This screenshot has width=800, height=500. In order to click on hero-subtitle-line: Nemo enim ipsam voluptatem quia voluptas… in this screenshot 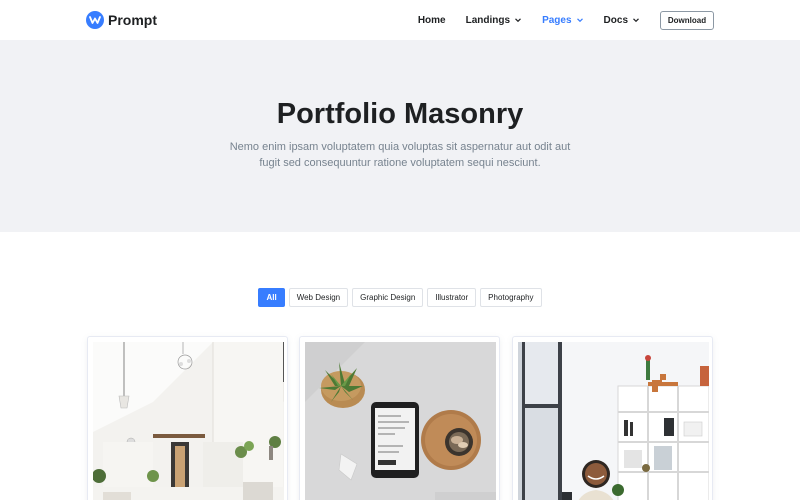, I will do `click(400, 147)`.